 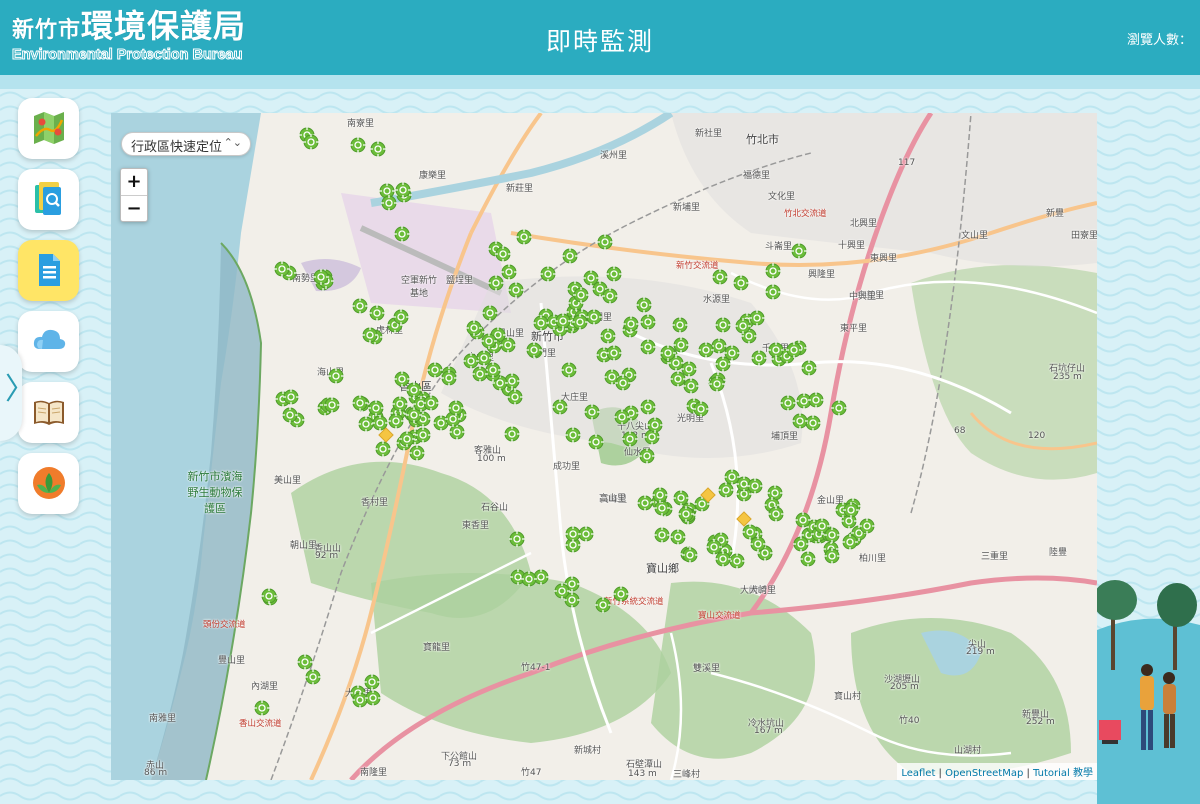 I want to click on zoom-in-button: +, so click(x=134, y=182).